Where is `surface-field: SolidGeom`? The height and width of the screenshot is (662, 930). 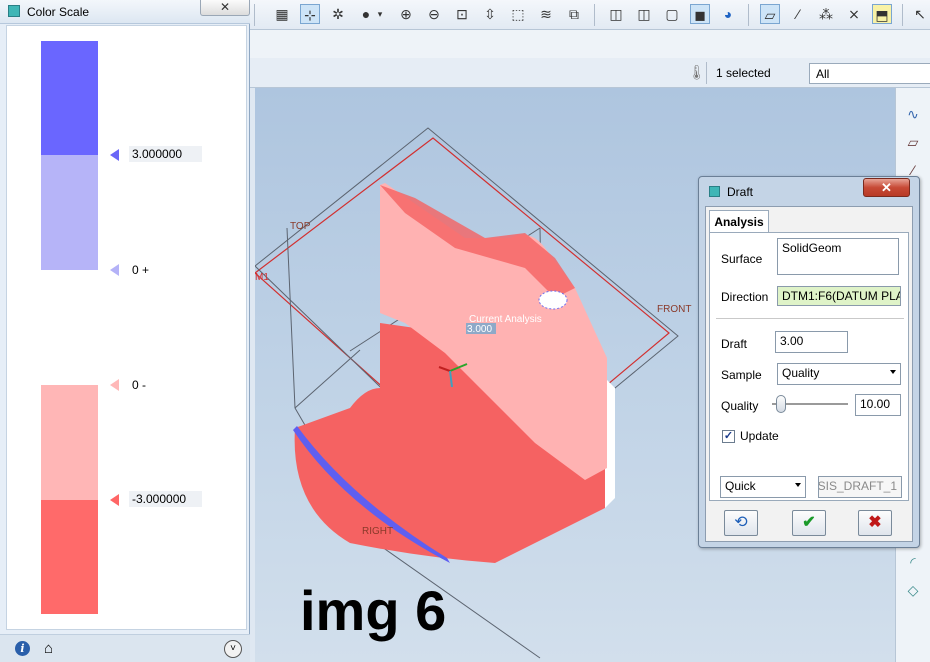
surface-field: SolidGeom is located at coordinates (838, 256).